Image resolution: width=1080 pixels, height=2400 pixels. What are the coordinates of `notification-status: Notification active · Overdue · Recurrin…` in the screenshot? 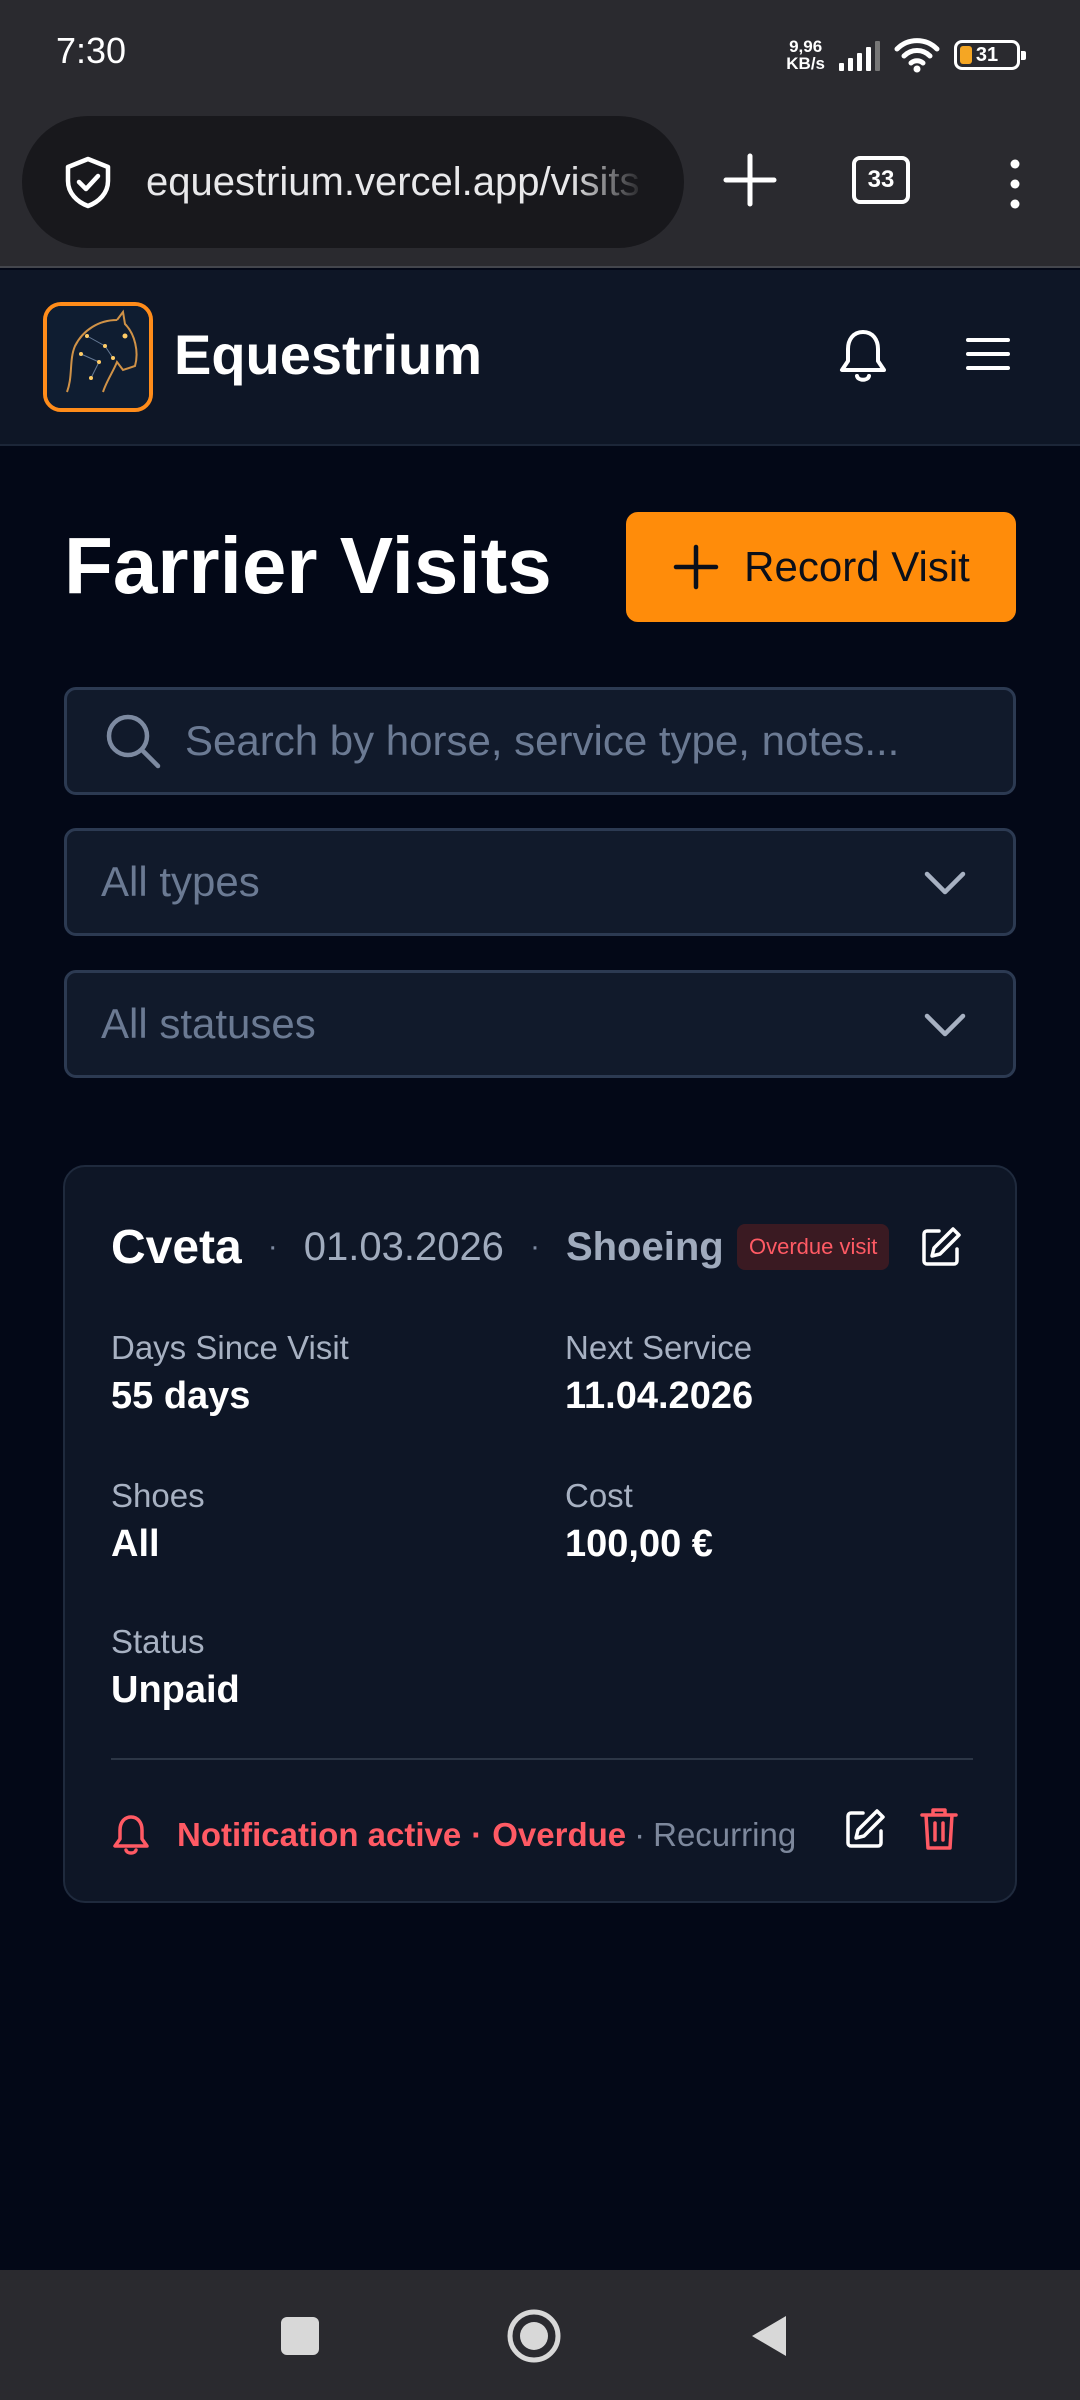 It's located at (453, 1835).